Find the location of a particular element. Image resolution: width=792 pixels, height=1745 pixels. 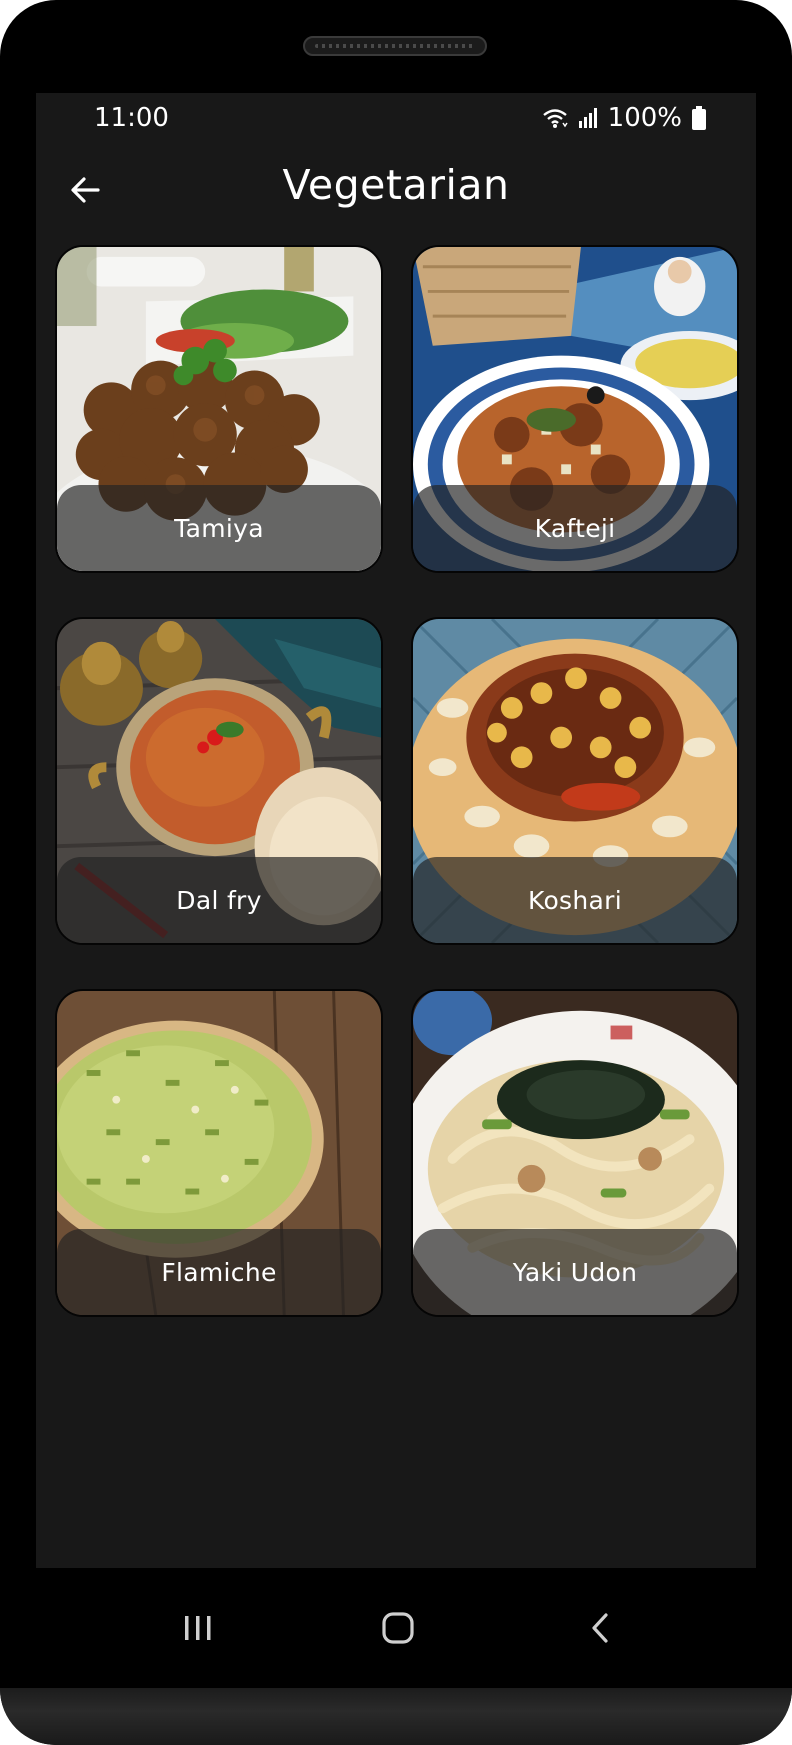

dish-name: Dal fry is located at coordinates (219, 900).